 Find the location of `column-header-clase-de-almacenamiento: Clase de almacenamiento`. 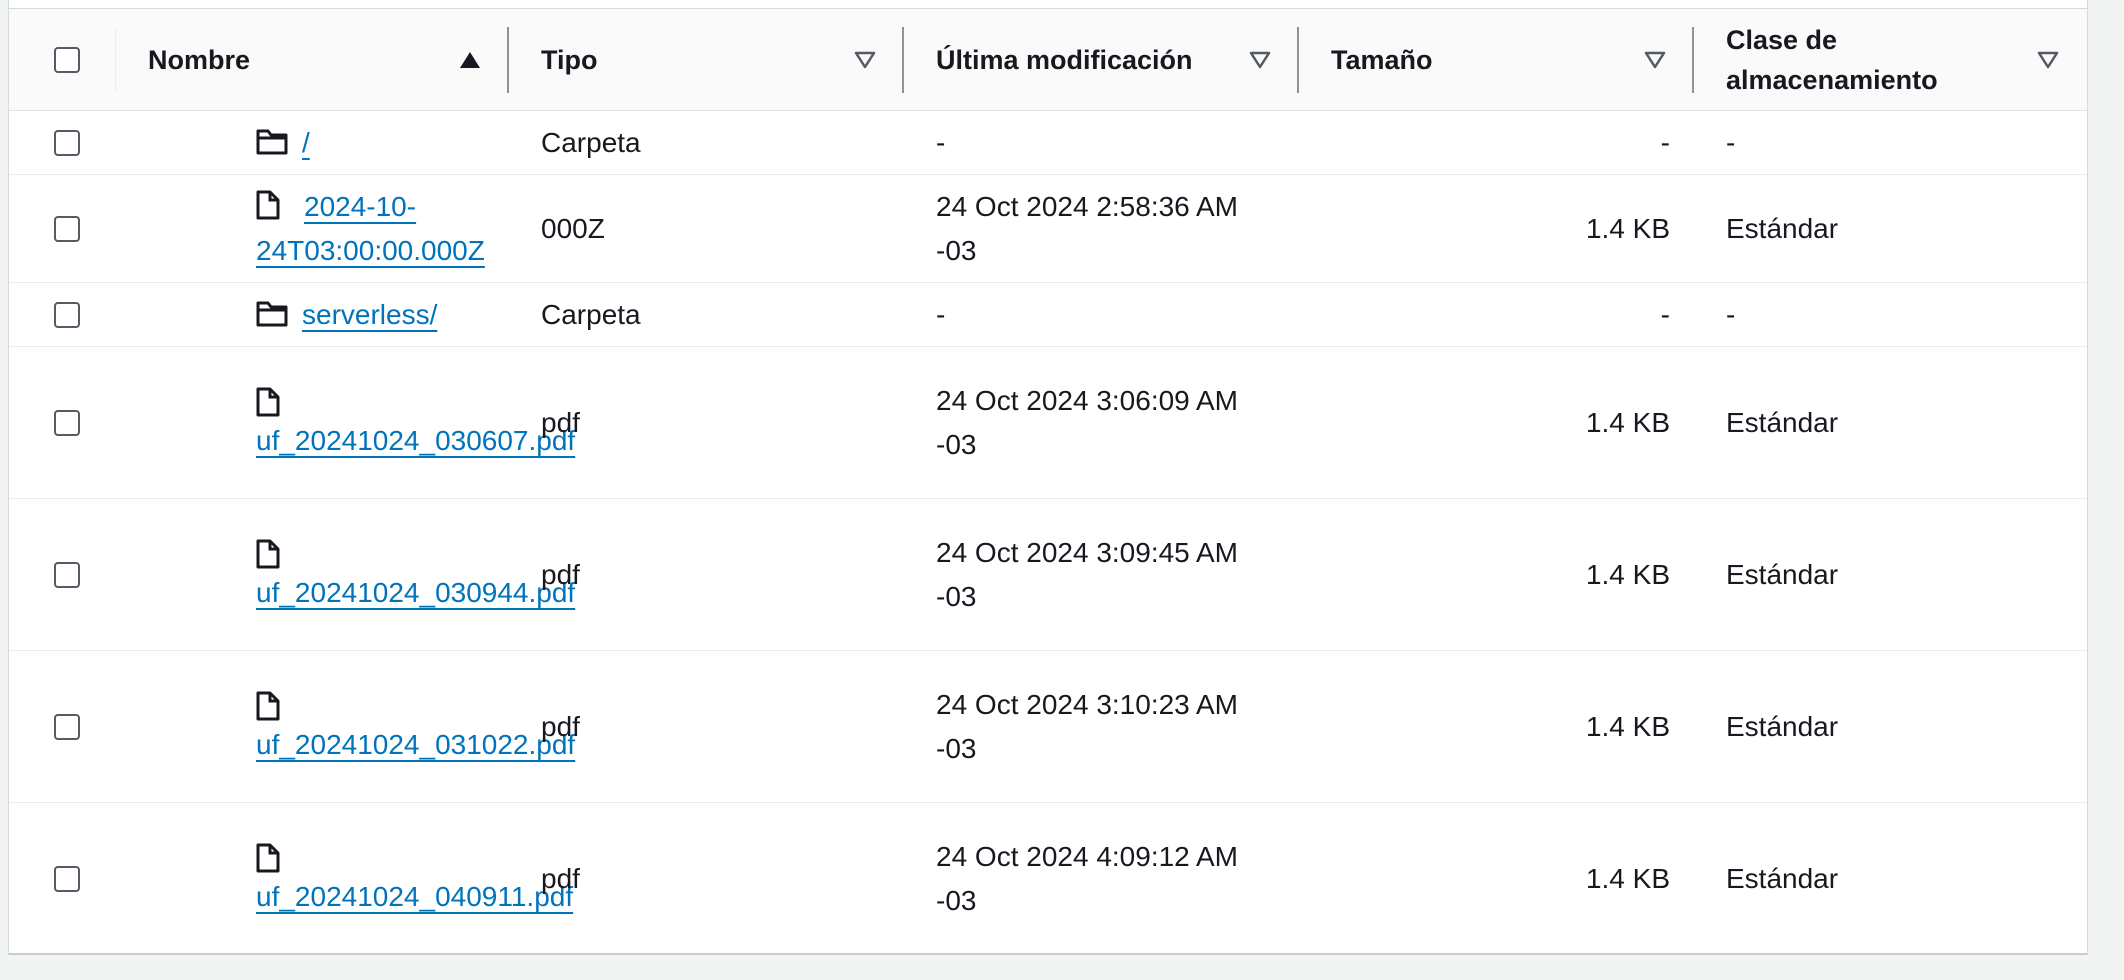

column-header-clase-de-almacenamiento: Clase de almacenamiento is located at coordinates (1890, 60).